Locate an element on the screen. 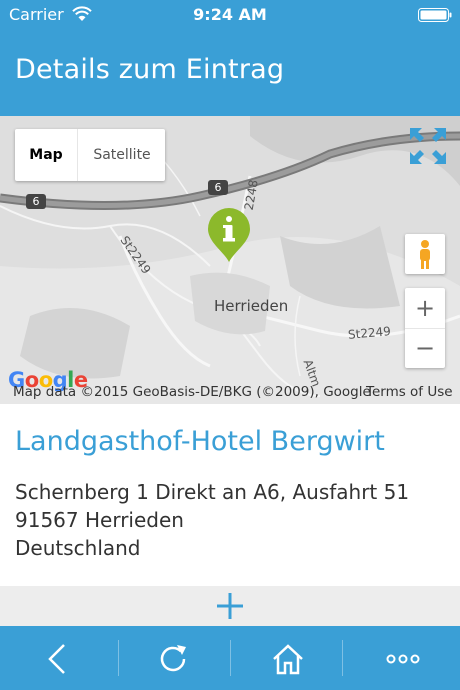  back-icon is located at coordinates (56, 659).